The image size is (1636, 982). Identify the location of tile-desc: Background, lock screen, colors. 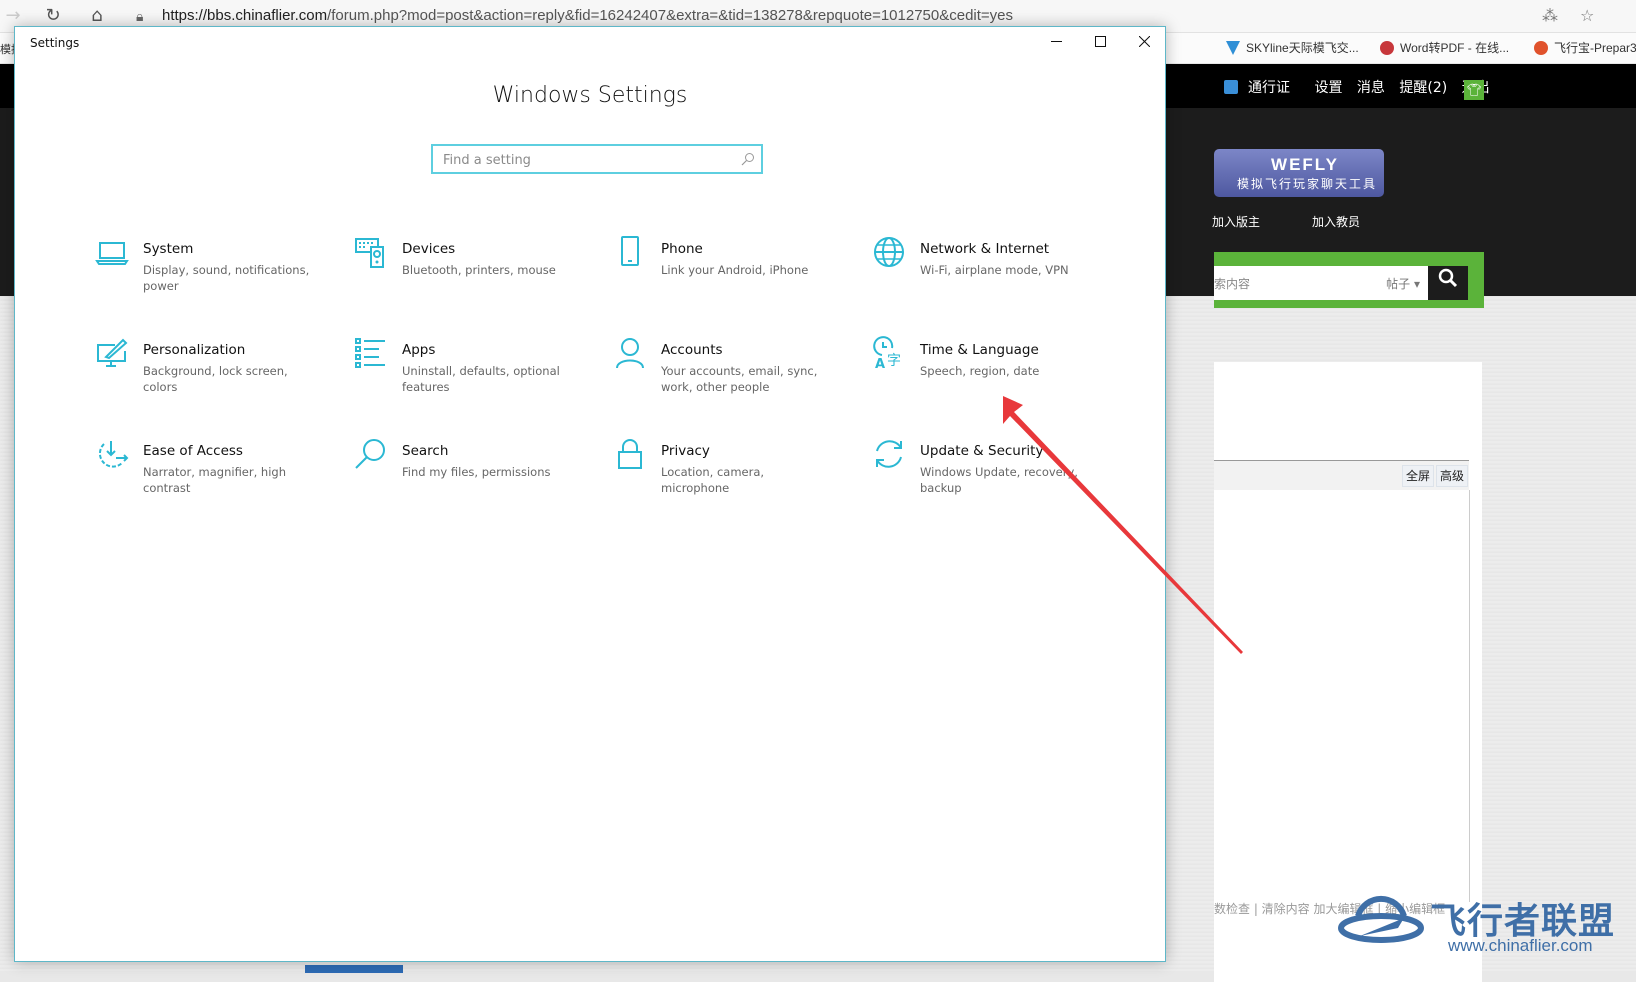
(215, 379).